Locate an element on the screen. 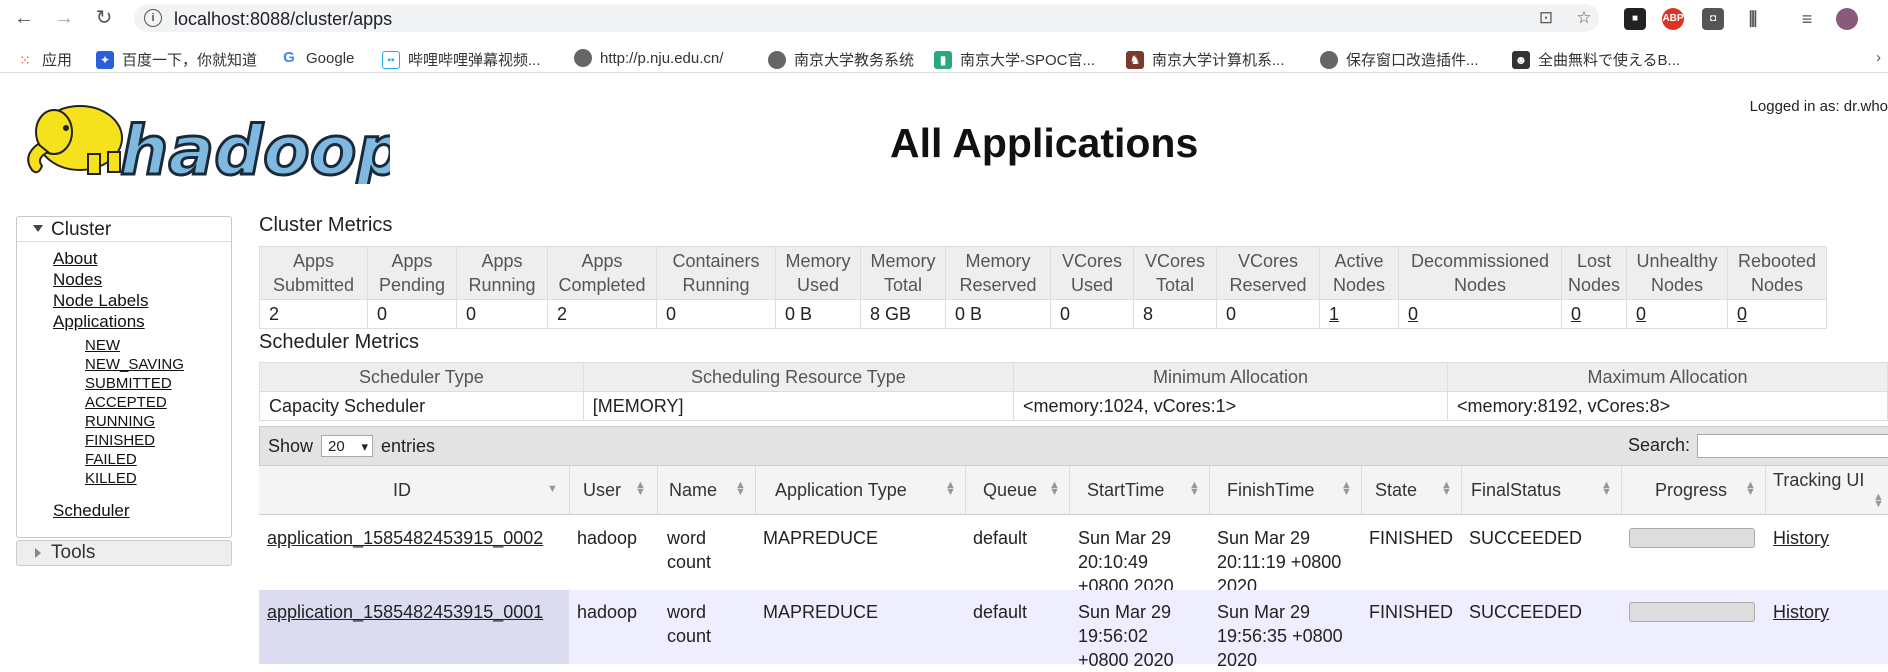 This screenshot has width=1888, height=672. bookmark-nju-portal: http://p.nju.edu.cn/ is located at coordinates (648, 58).